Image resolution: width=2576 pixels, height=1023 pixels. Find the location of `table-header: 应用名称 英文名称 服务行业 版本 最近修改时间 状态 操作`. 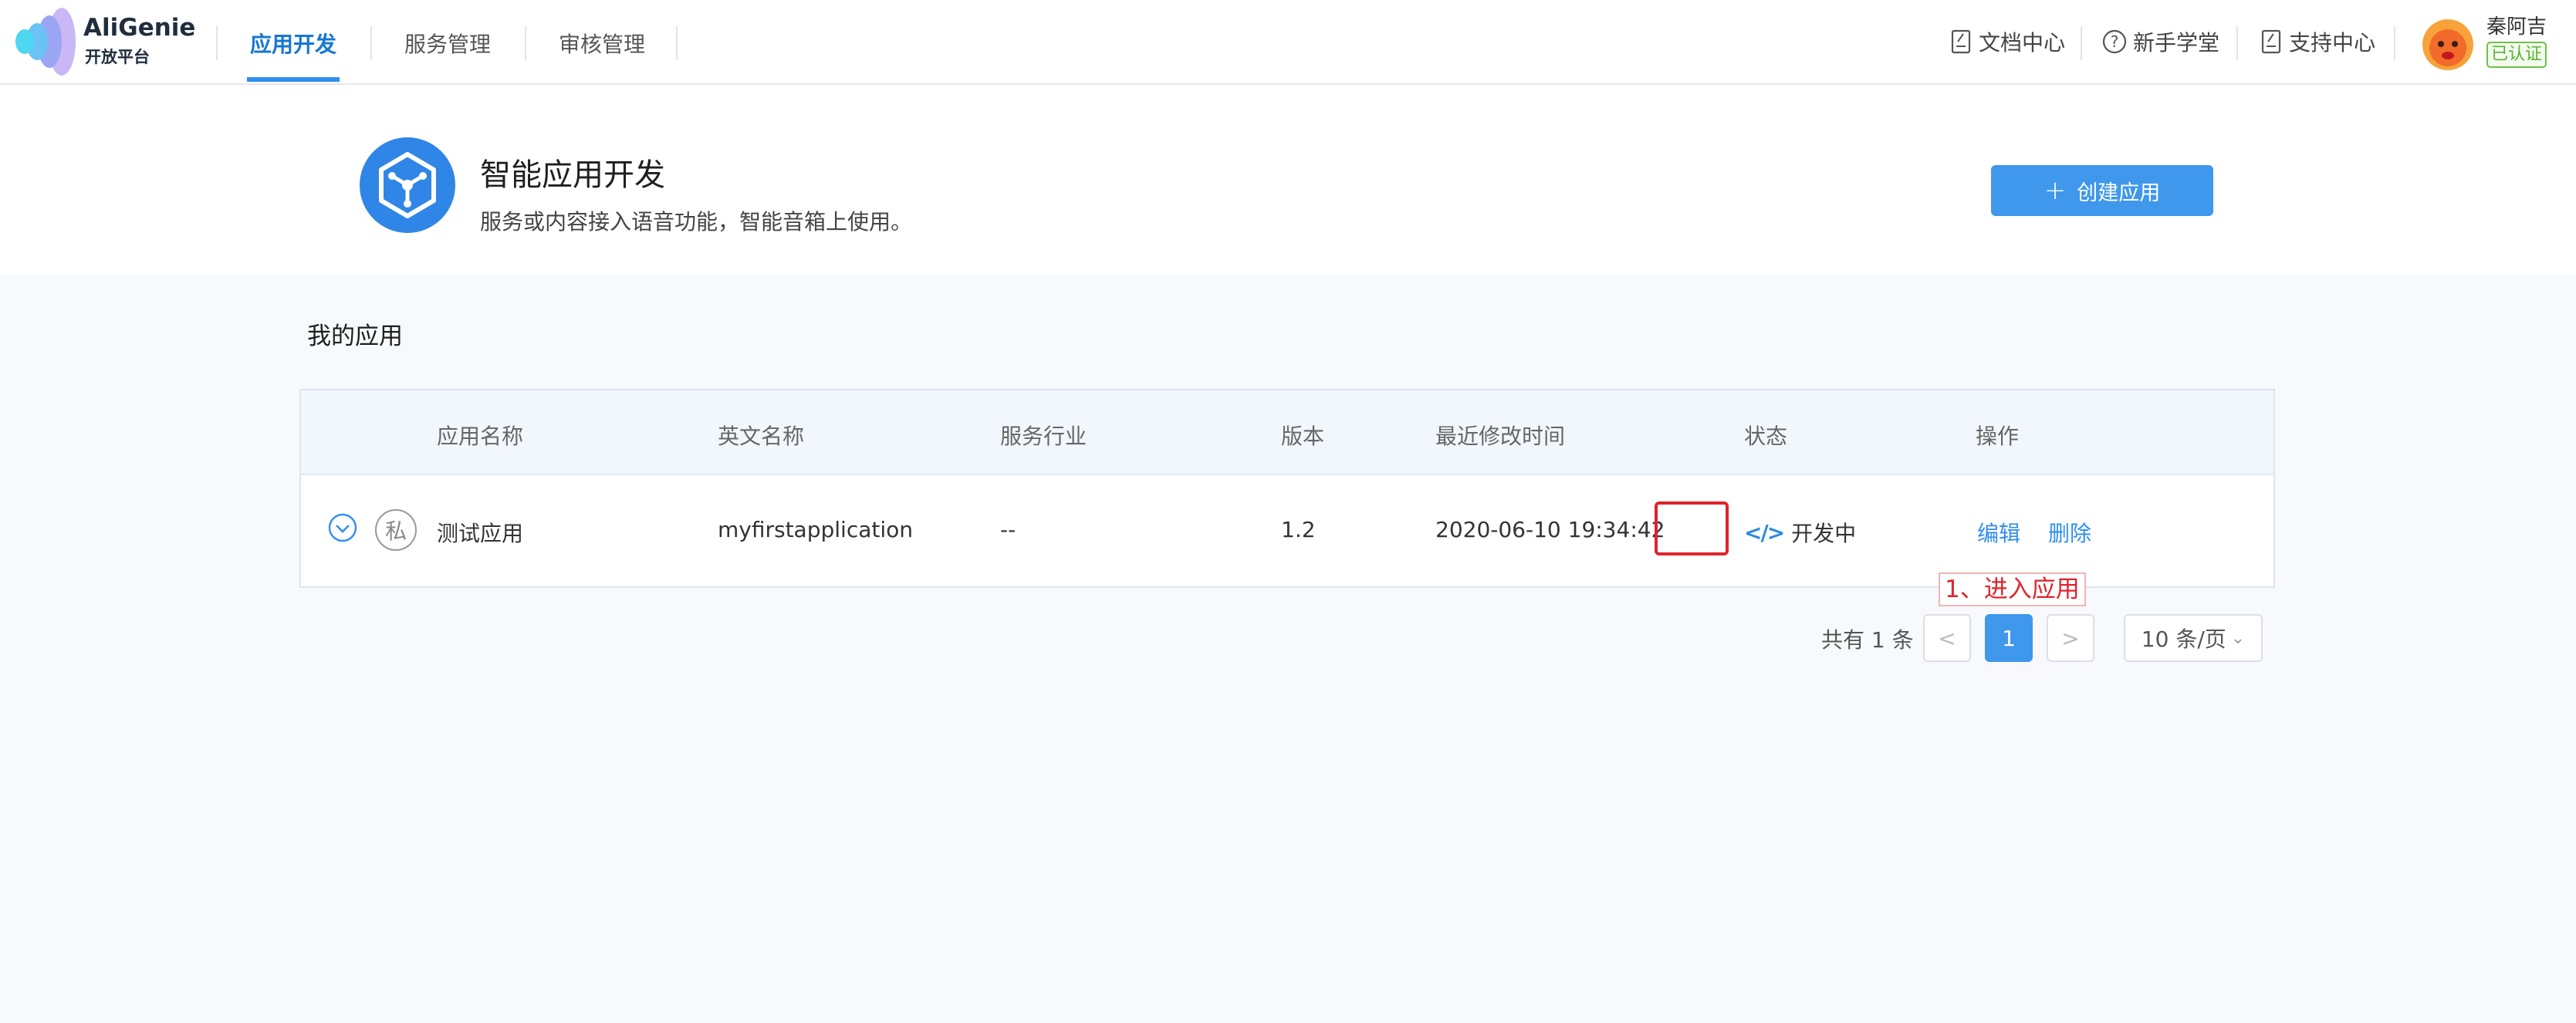

table-header: 应用名称 英文名称 服务行业 版本 最近修改时间 状态 操作 is located at coordinates (1287, 433).